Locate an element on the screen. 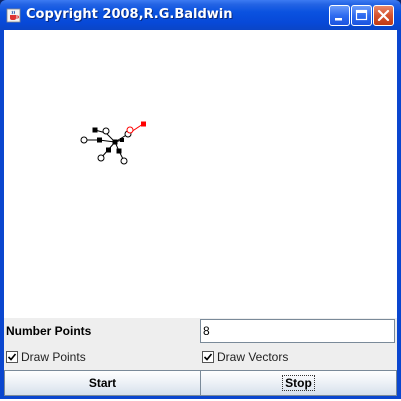 The height and width of the screenshot is (401, 401). maximize-icon is located at coordinates (361, 15).